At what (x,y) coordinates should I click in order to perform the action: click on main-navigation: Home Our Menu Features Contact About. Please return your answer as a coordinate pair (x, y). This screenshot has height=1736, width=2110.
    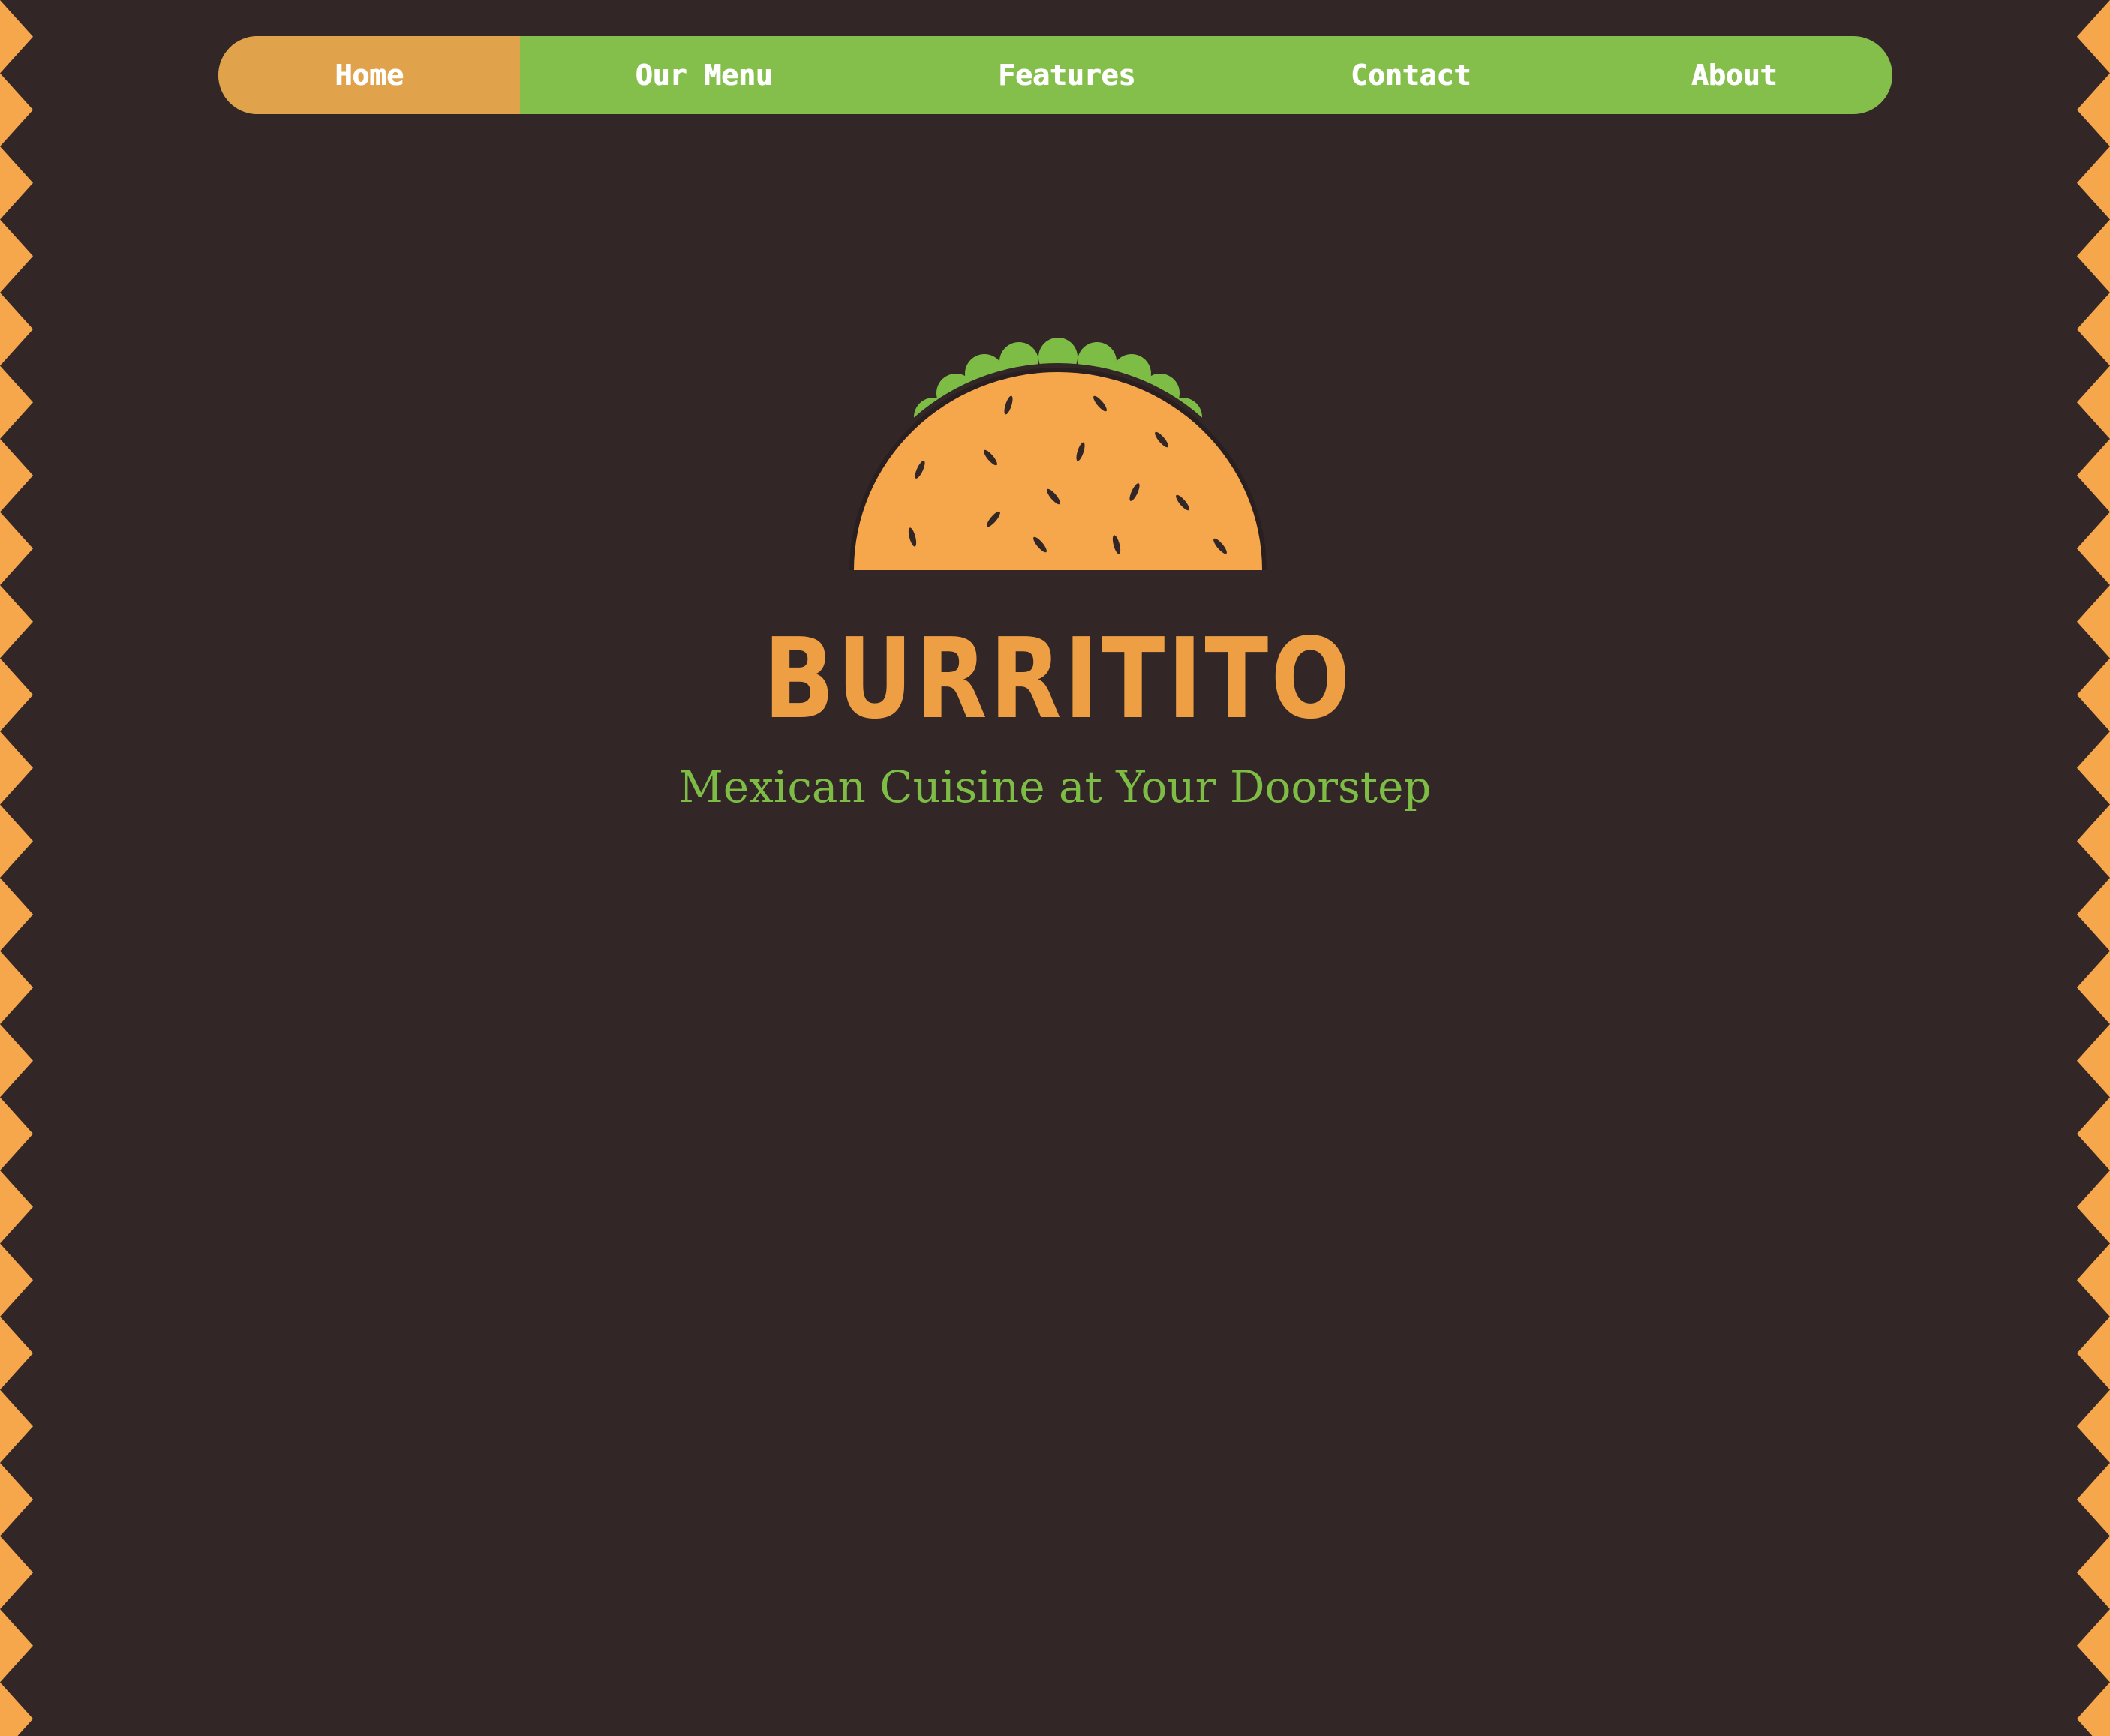
    Looking at the image, I should click on (1055, 75).